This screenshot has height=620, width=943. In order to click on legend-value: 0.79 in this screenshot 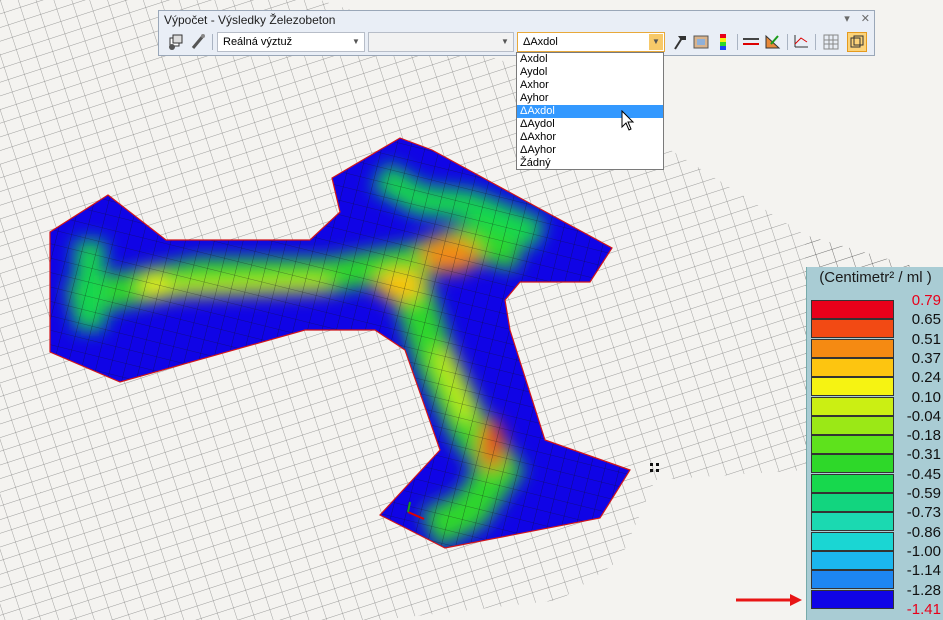, I will do `click(926, 300)`.